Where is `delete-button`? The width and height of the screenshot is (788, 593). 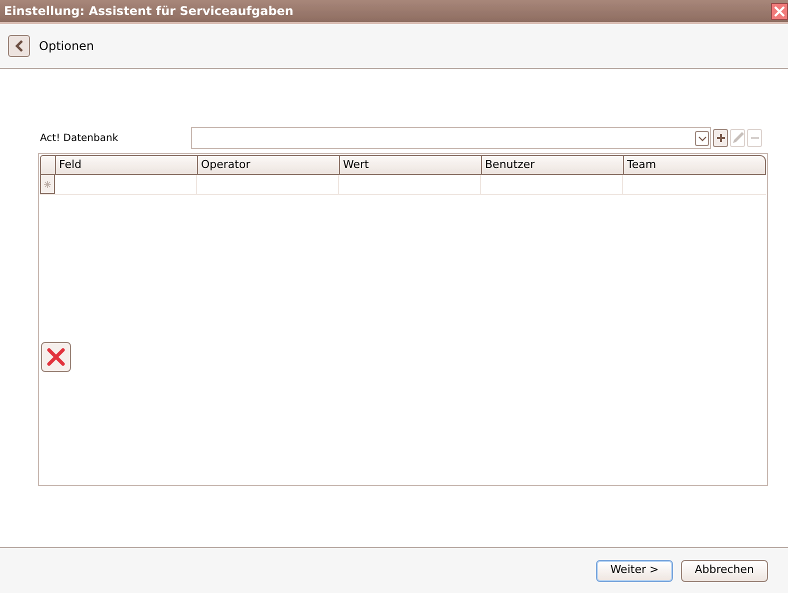 delete-button is located at coordinates (56, 357).